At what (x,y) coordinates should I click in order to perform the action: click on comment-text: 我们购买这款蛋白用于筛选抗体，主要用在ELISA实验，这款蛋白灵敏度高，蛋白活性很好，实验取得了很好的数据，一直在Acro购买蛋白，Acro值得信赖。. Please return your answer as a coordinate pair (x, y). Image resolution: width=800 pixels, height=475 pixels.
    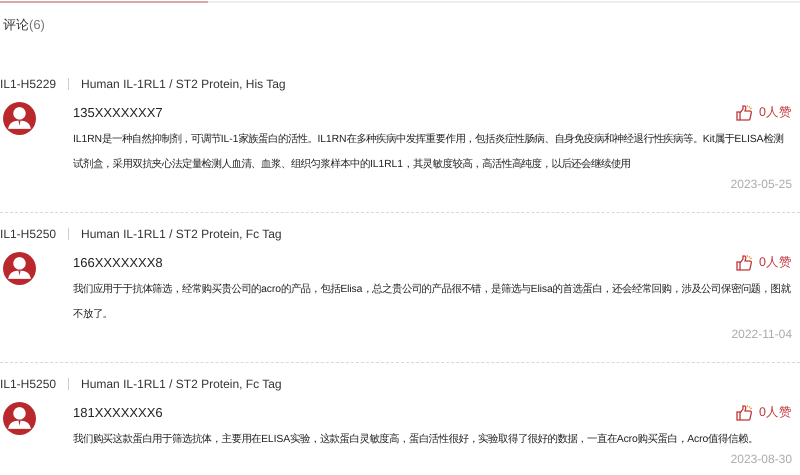
    Looking at the image, I should click on (416, 439).